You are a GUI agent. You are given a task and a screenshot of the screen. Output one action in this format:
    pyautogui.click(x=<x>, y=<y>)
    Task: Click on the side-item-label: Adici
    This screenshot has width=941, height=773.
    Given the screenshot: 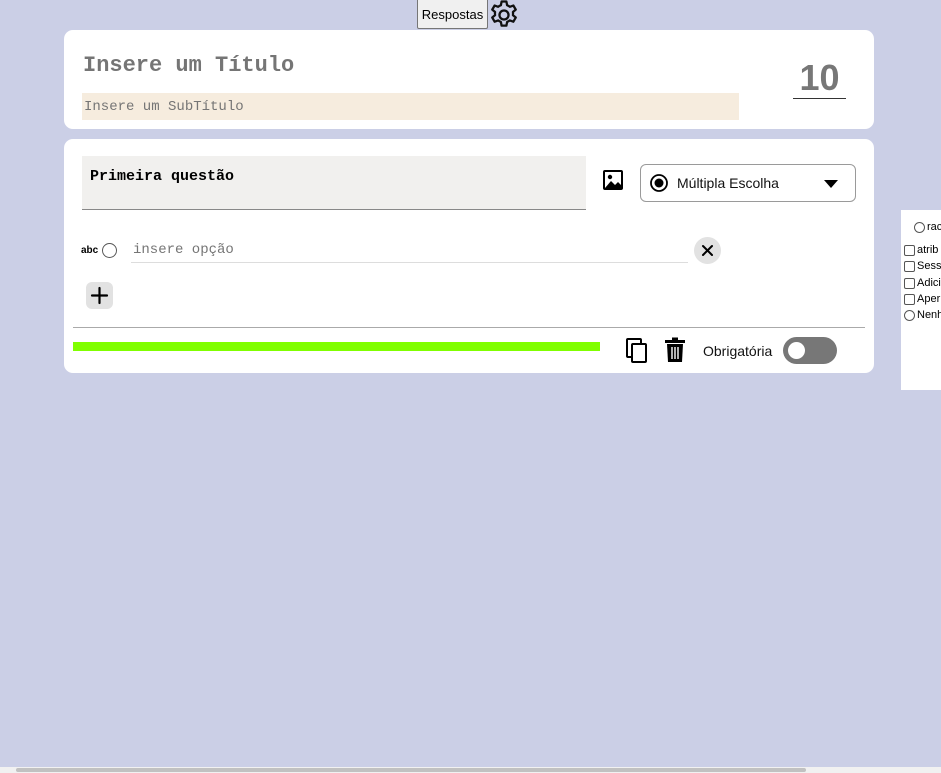 What is the action you would take?
    pyautogui.click(x=929, y=283)
    